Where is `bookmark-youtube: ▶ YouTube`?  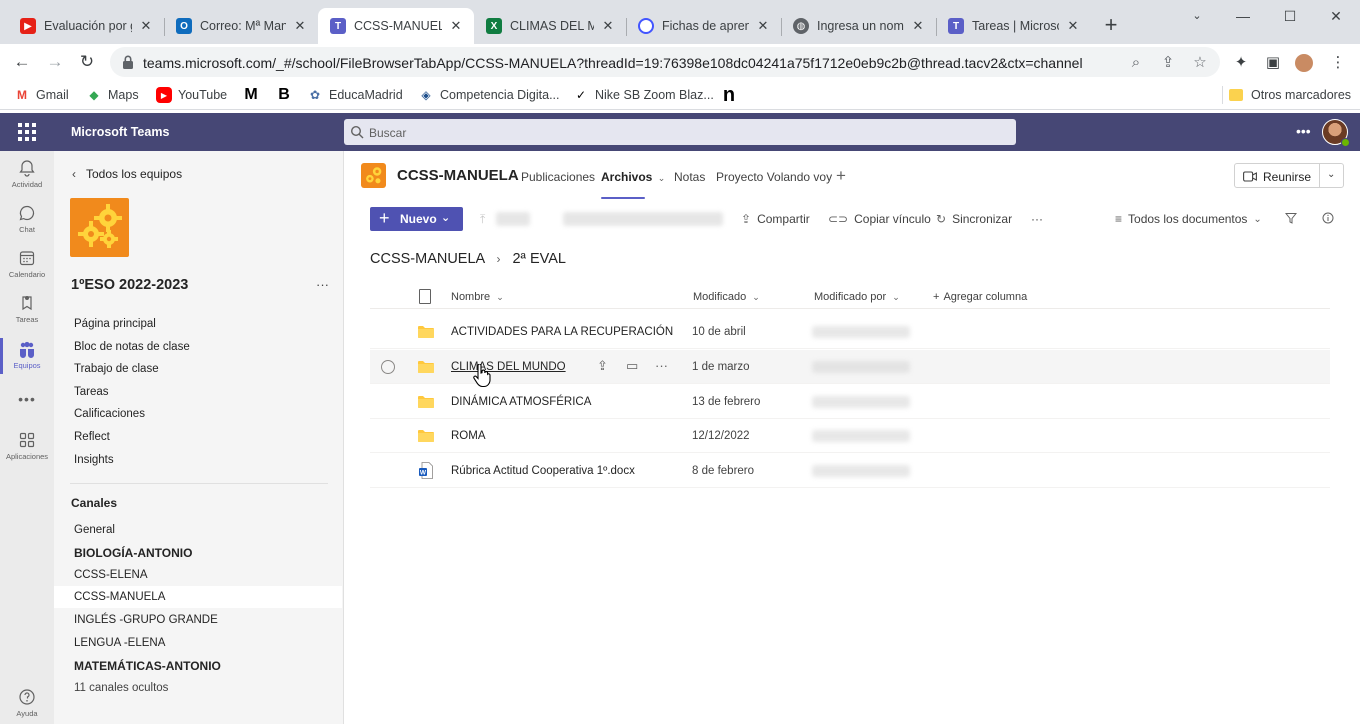 bookmark-youtube: ▶ YouTube is located at coordinates (191, 95).